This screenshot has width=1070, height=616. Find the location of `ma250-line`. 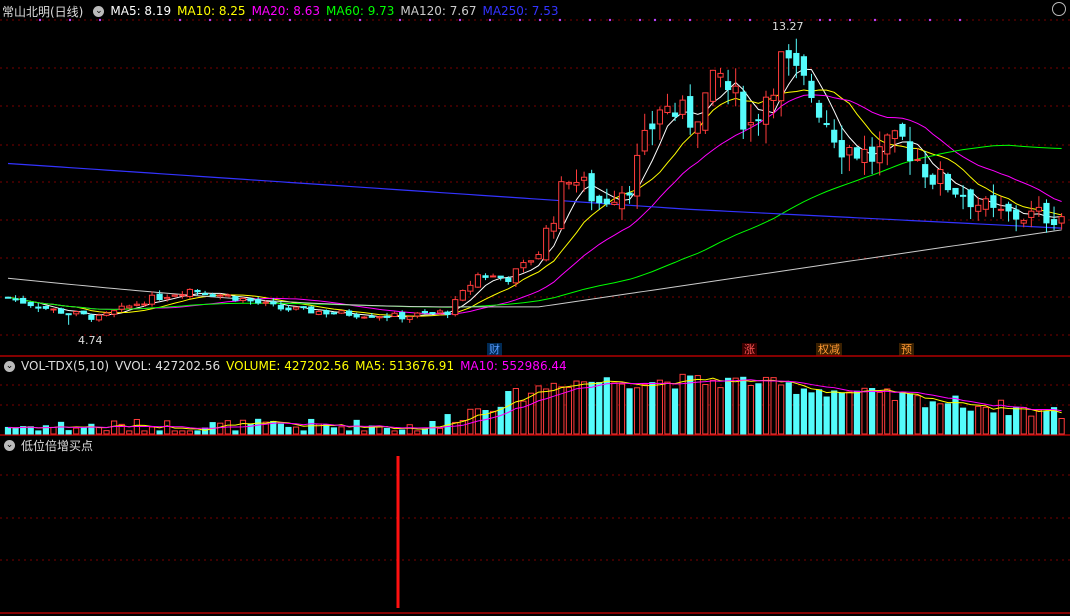

ma250-line is located at coordinates (534, 195).